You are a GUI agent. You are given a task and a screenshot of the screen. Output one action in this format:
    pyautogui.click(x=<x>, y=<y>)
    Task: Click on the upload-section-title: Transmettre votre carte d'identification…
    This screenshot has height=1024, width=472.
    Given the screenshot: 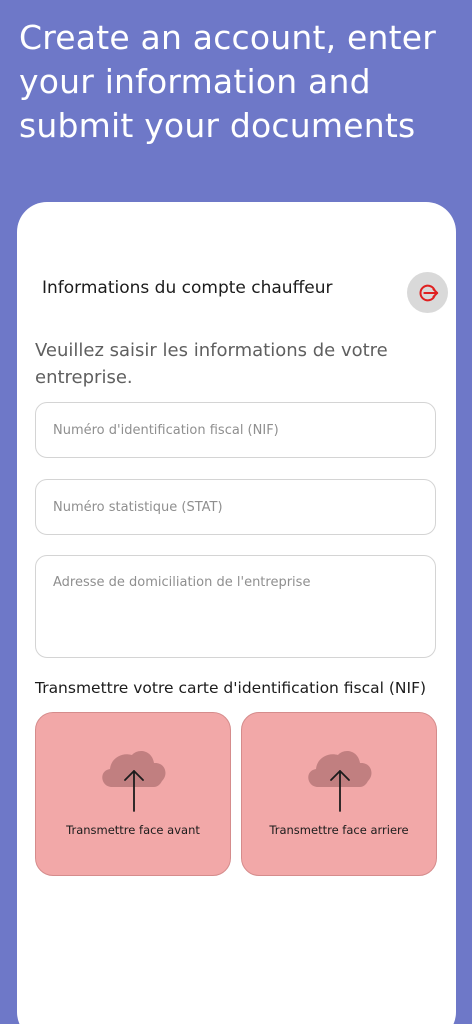 What is the action you would take?
    pyautogui.click(x=231, y=688)
    